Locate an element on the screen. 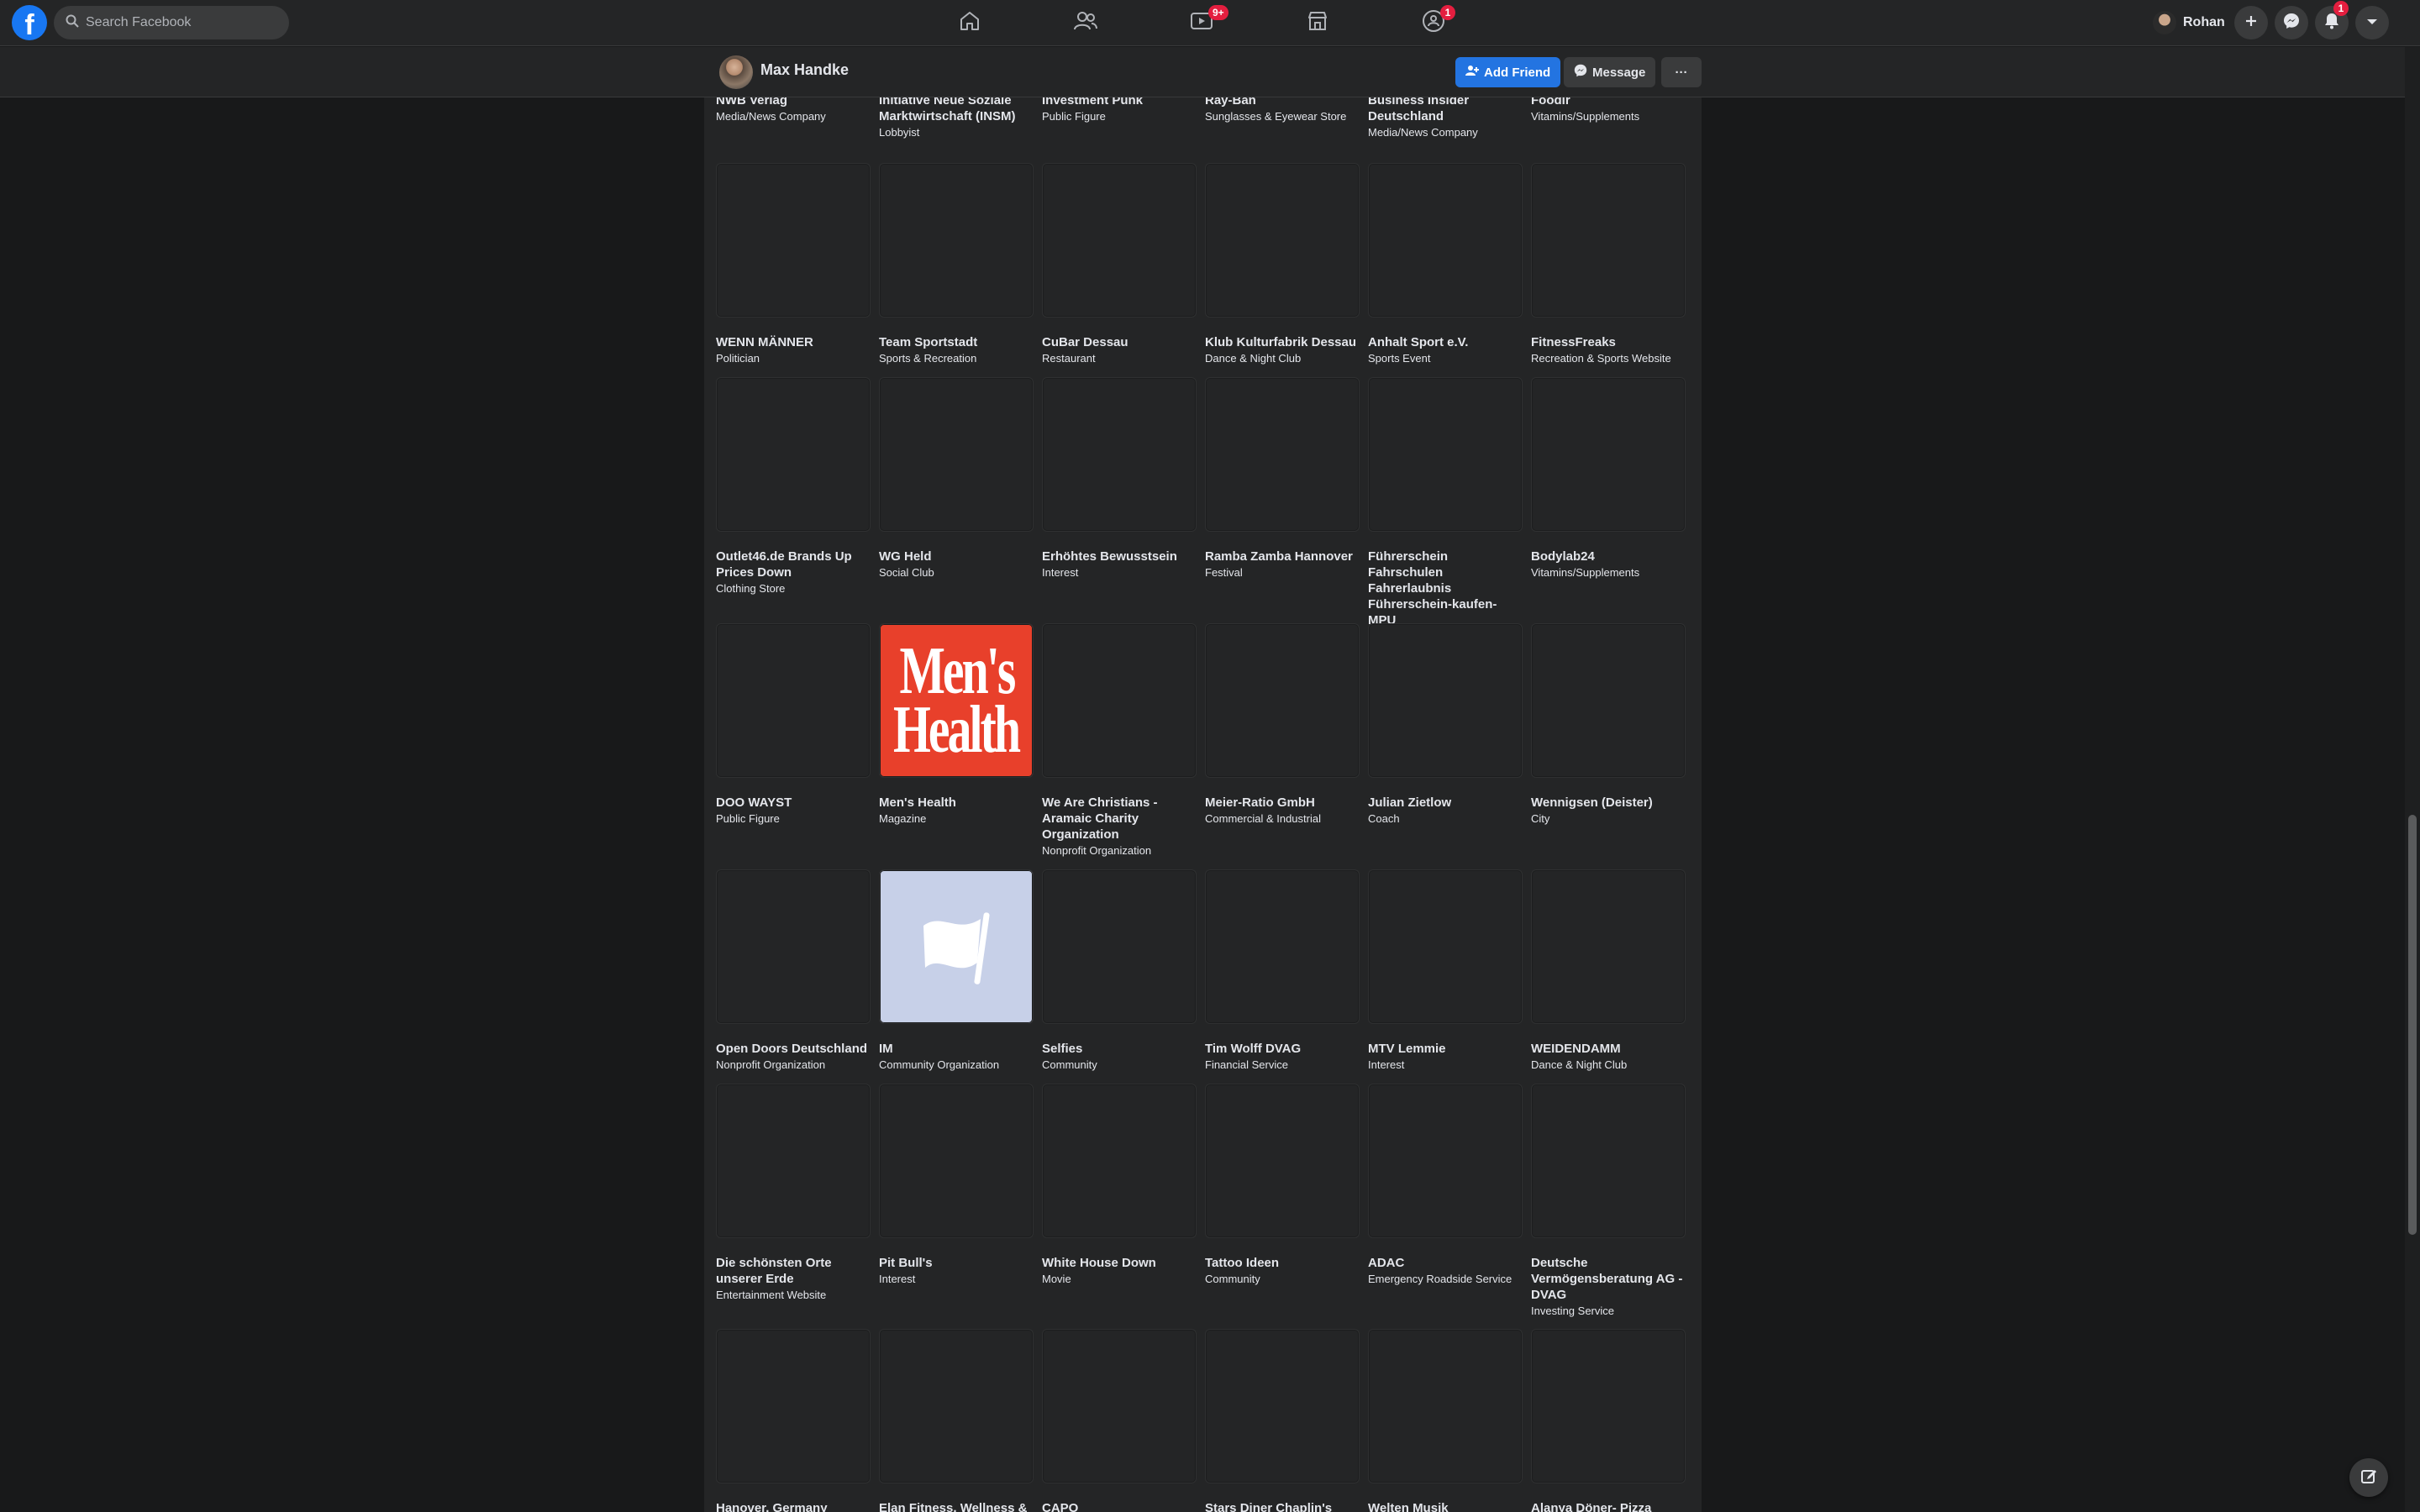  liked-page-card: ADAC Emergency Roadside Service is located at coordinates (1445, 1185).